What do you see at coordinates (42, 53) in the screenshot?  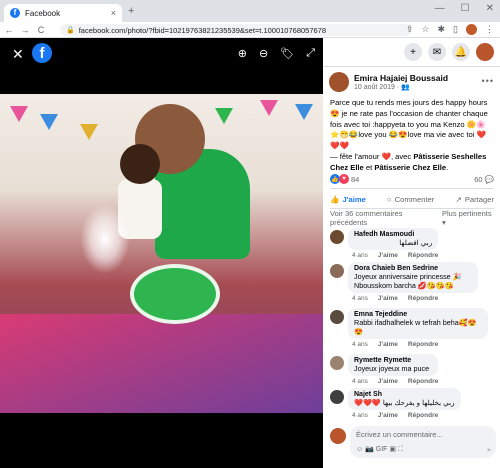 I see `facebook-logo-icon: f` at bounding box center [42, 53].